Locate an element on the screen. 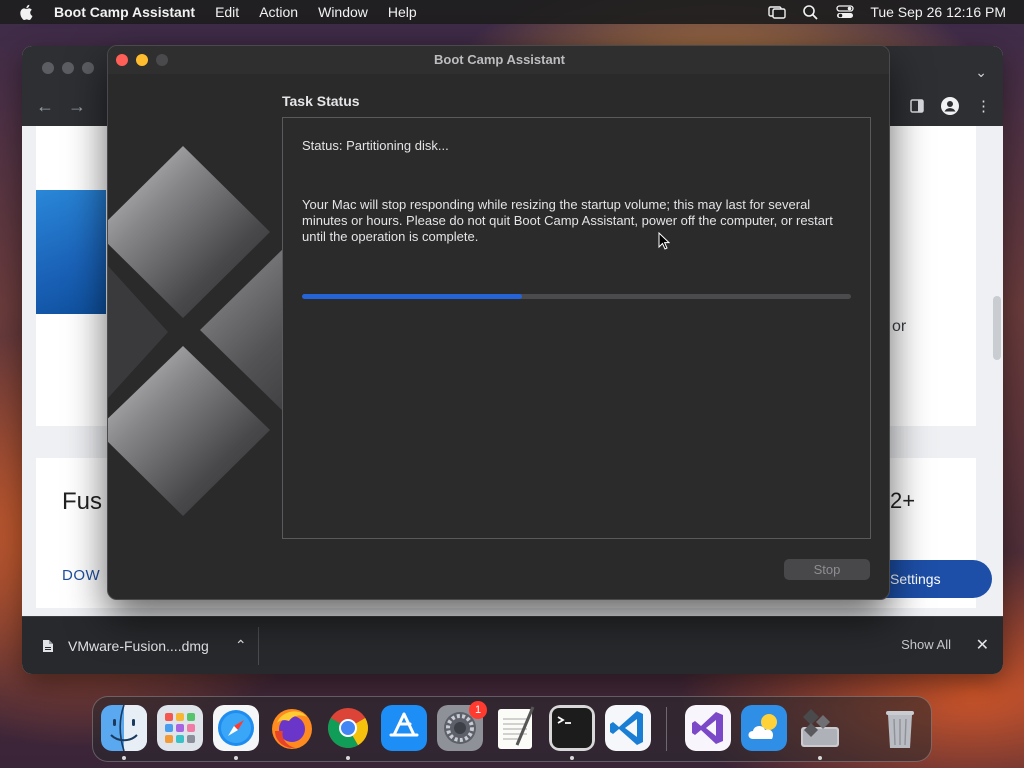 The image size is (1024, 768). download-item: VMware-Fusion....dmg ⌃ is located at coordinates (144, 645).